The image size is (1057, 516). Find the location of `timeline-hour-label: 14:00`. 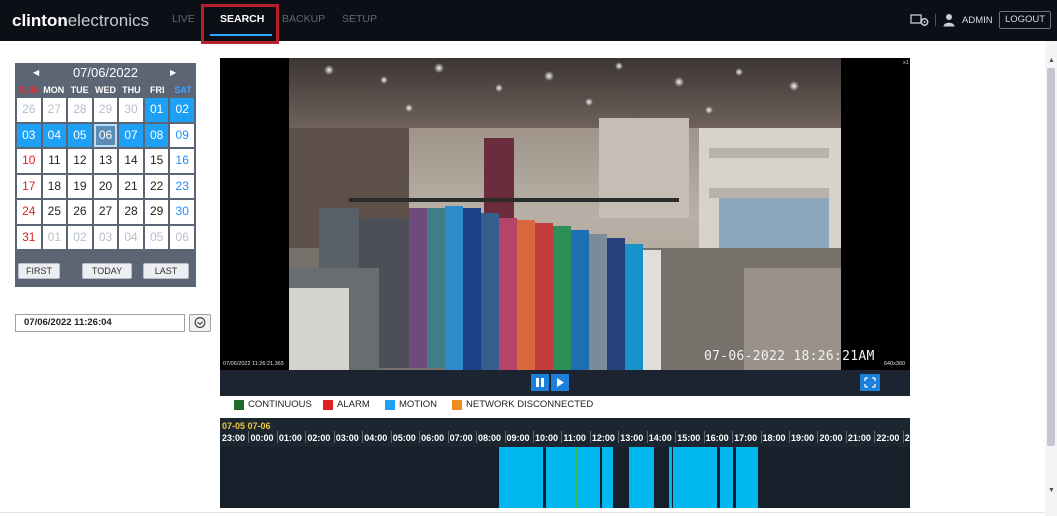

timeline-hour-label: 14:00 is located at coordinates (660, 438).